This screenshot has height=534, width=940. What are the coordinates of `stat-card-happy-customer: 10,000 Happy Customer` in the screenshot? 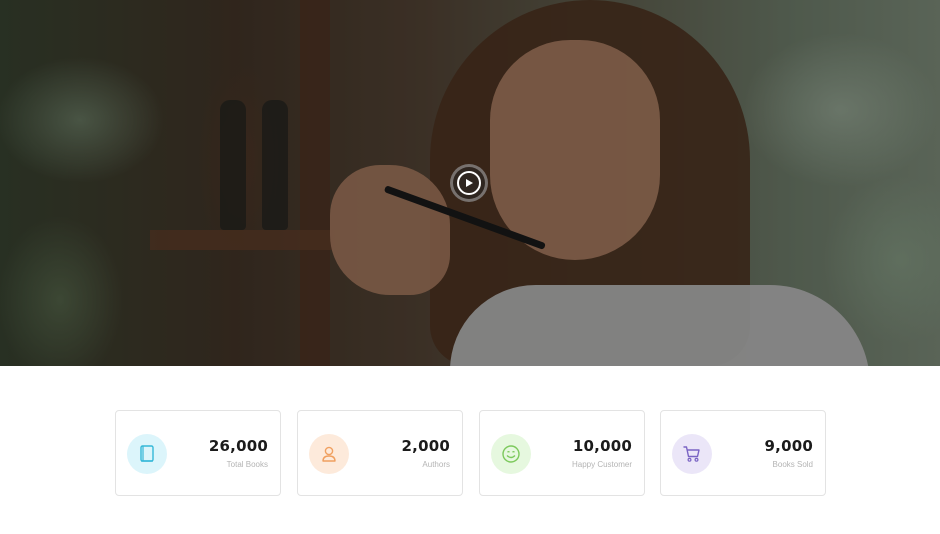 It's located at (562, 453).